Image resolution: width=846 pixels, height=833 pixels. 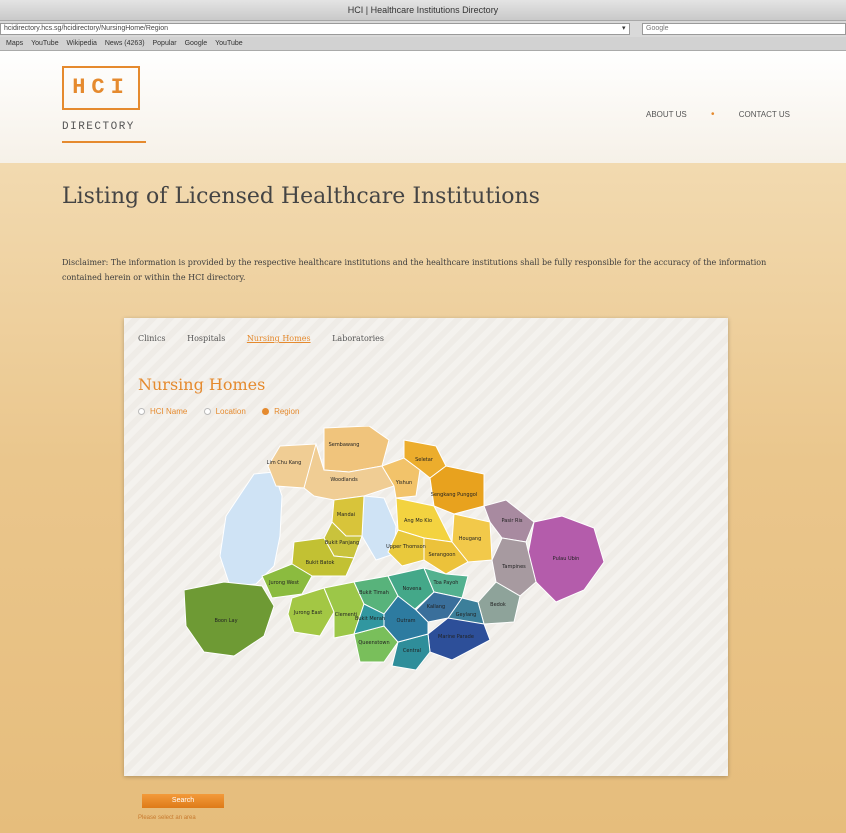 What do you see at coordinates (283, 583) in the screenshot?
I see `region-label-jurong-west: Jurong West` at bounding box center [283, 583].